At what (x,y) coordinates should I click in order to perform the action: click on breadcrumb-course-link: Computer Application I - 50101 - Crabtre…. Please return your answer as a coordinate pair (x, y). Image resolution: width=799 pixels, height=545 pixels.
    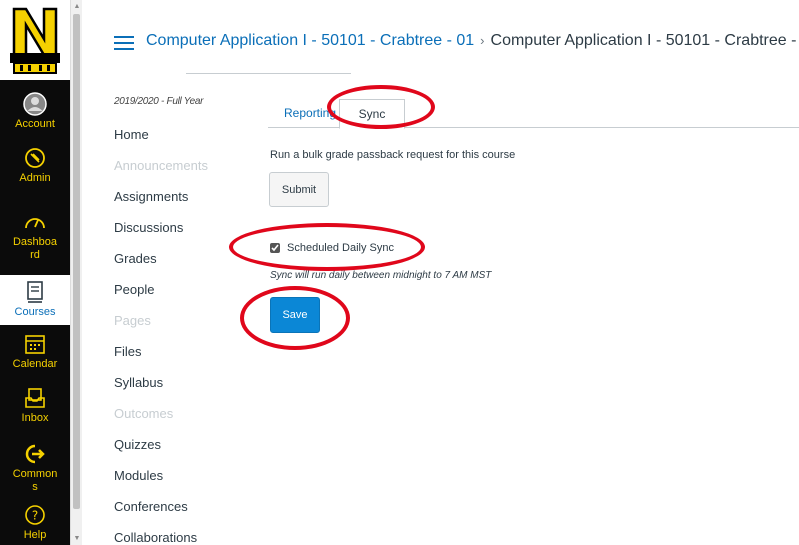
    Looking at the image, I should click on (310, 40).